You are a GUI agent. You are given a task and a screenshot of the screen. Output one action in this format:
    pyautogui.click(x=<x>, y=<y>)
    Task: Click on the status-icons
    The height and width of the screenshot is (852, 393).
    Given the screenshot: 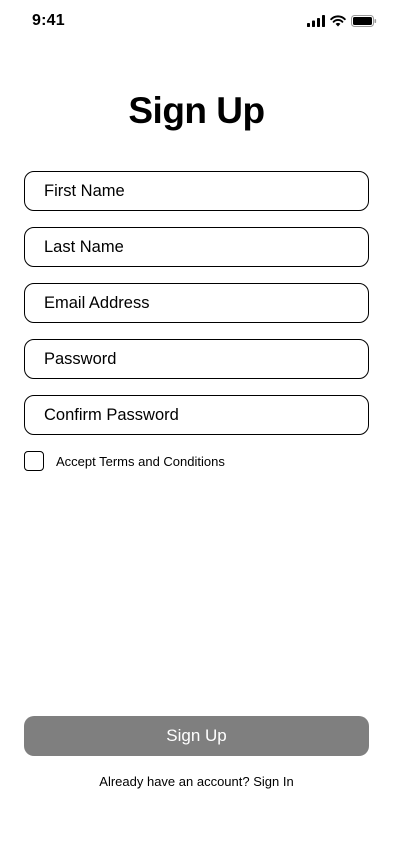 What is the action you would take?
    pyautogui.click(x=342, y=21)
    